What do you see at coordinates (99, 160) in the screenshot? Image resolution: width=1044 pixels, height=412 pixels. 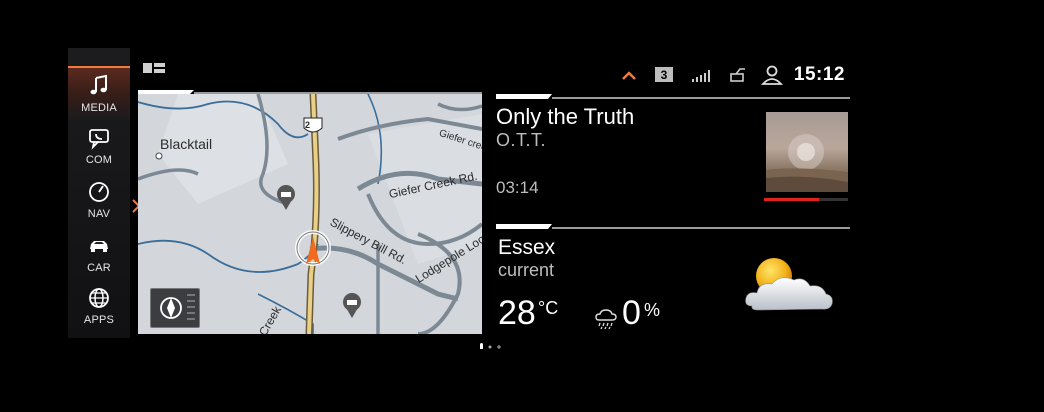 I see `nav-com-label: COM` at bounding box center [99, 160].